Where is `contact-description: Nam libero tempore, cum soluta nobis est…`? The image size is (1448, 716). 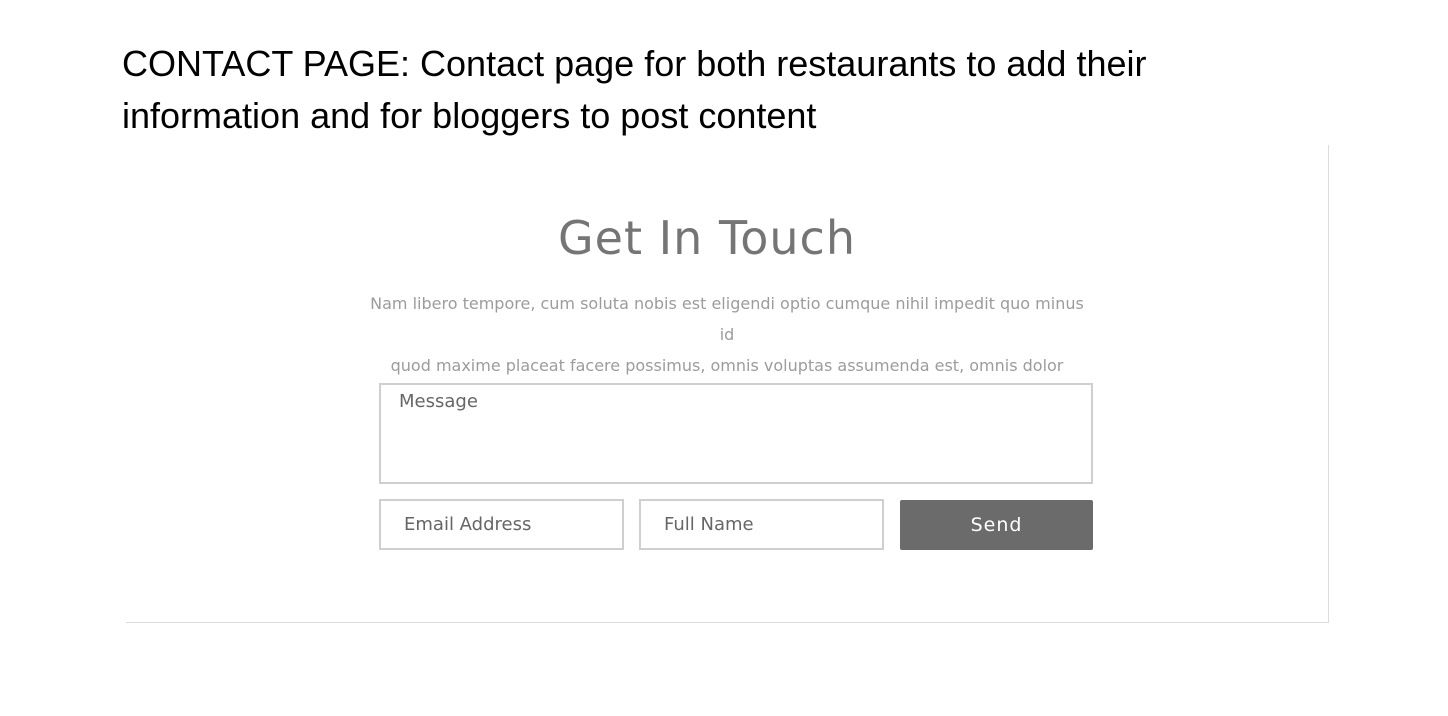
contact-description: Nam libero tempore, cum soluta nobis est… is located at coordinates (727, 334).